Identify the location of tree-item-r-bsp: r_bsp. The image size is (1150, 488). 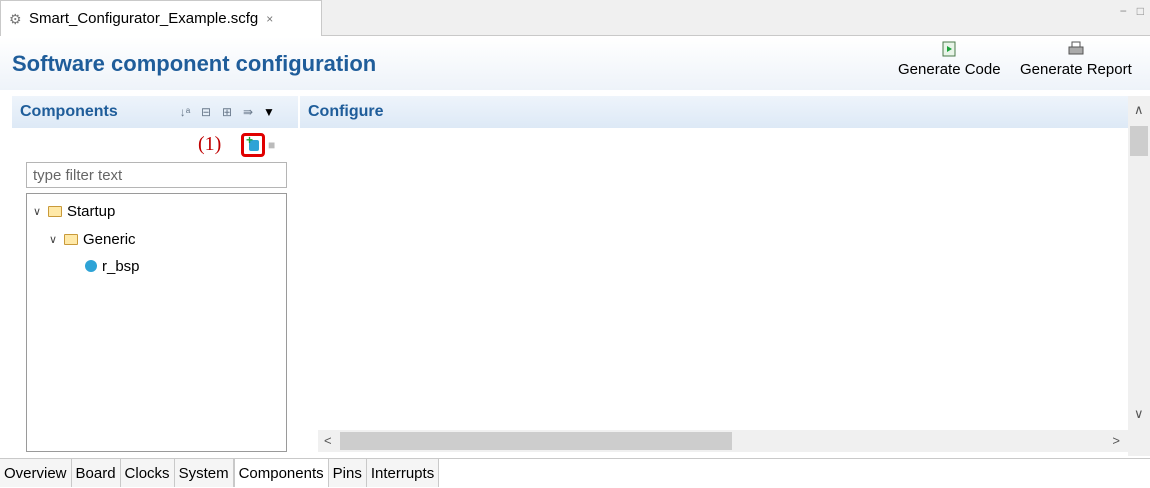
(112, 266).